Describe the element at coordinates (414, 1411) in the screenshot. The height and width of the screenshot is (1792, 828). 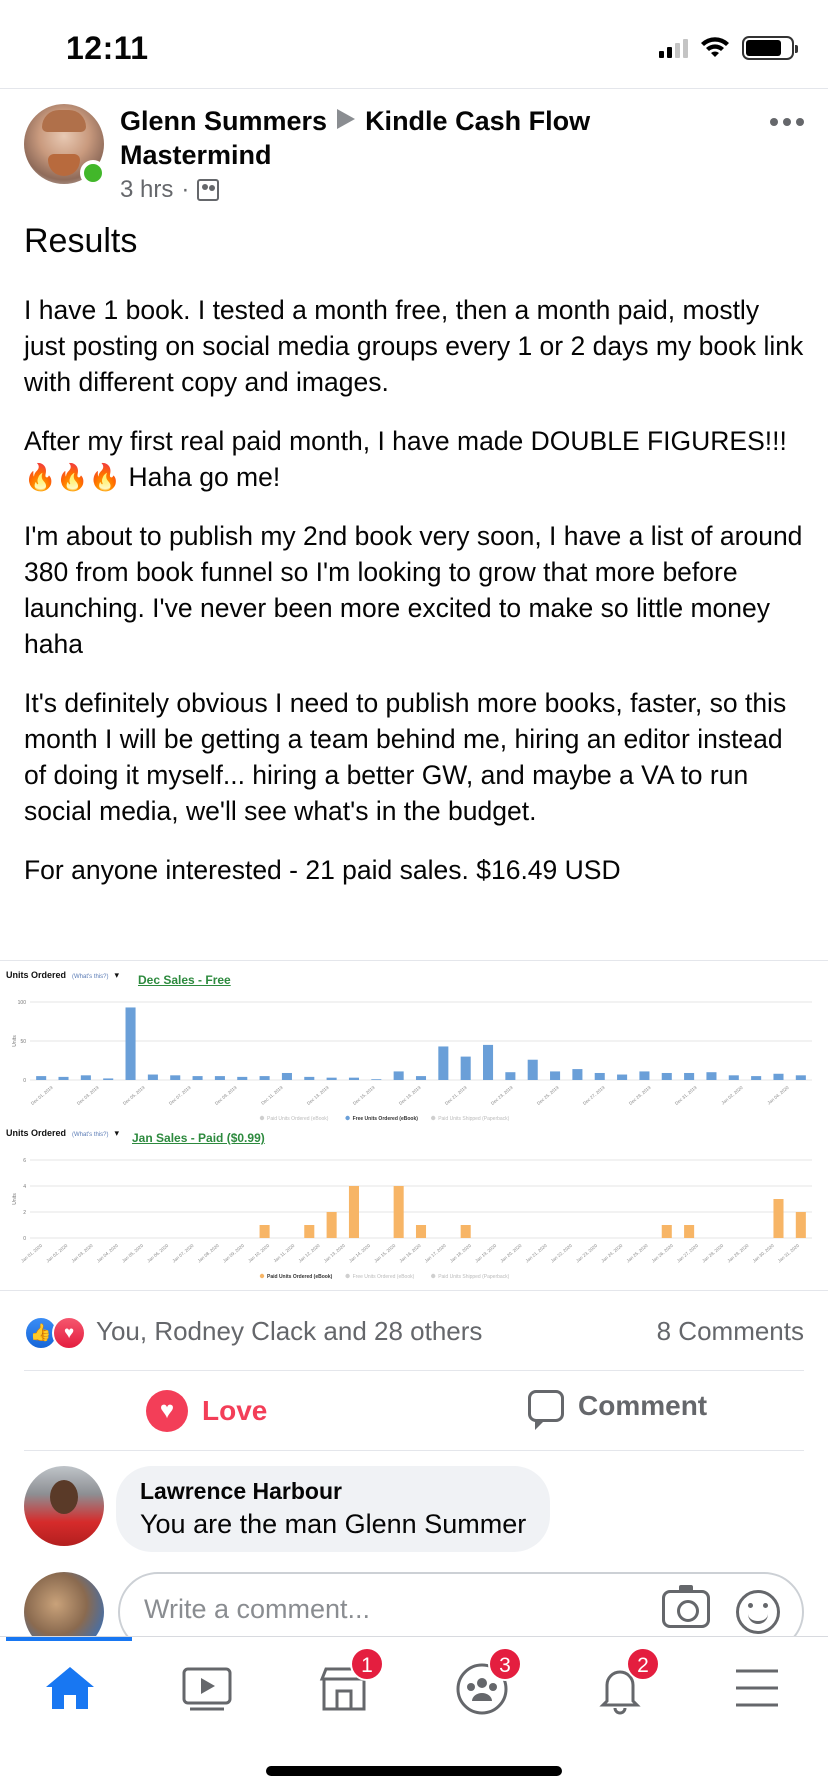
I see `action-row: ♥ Love Comment` at that location.